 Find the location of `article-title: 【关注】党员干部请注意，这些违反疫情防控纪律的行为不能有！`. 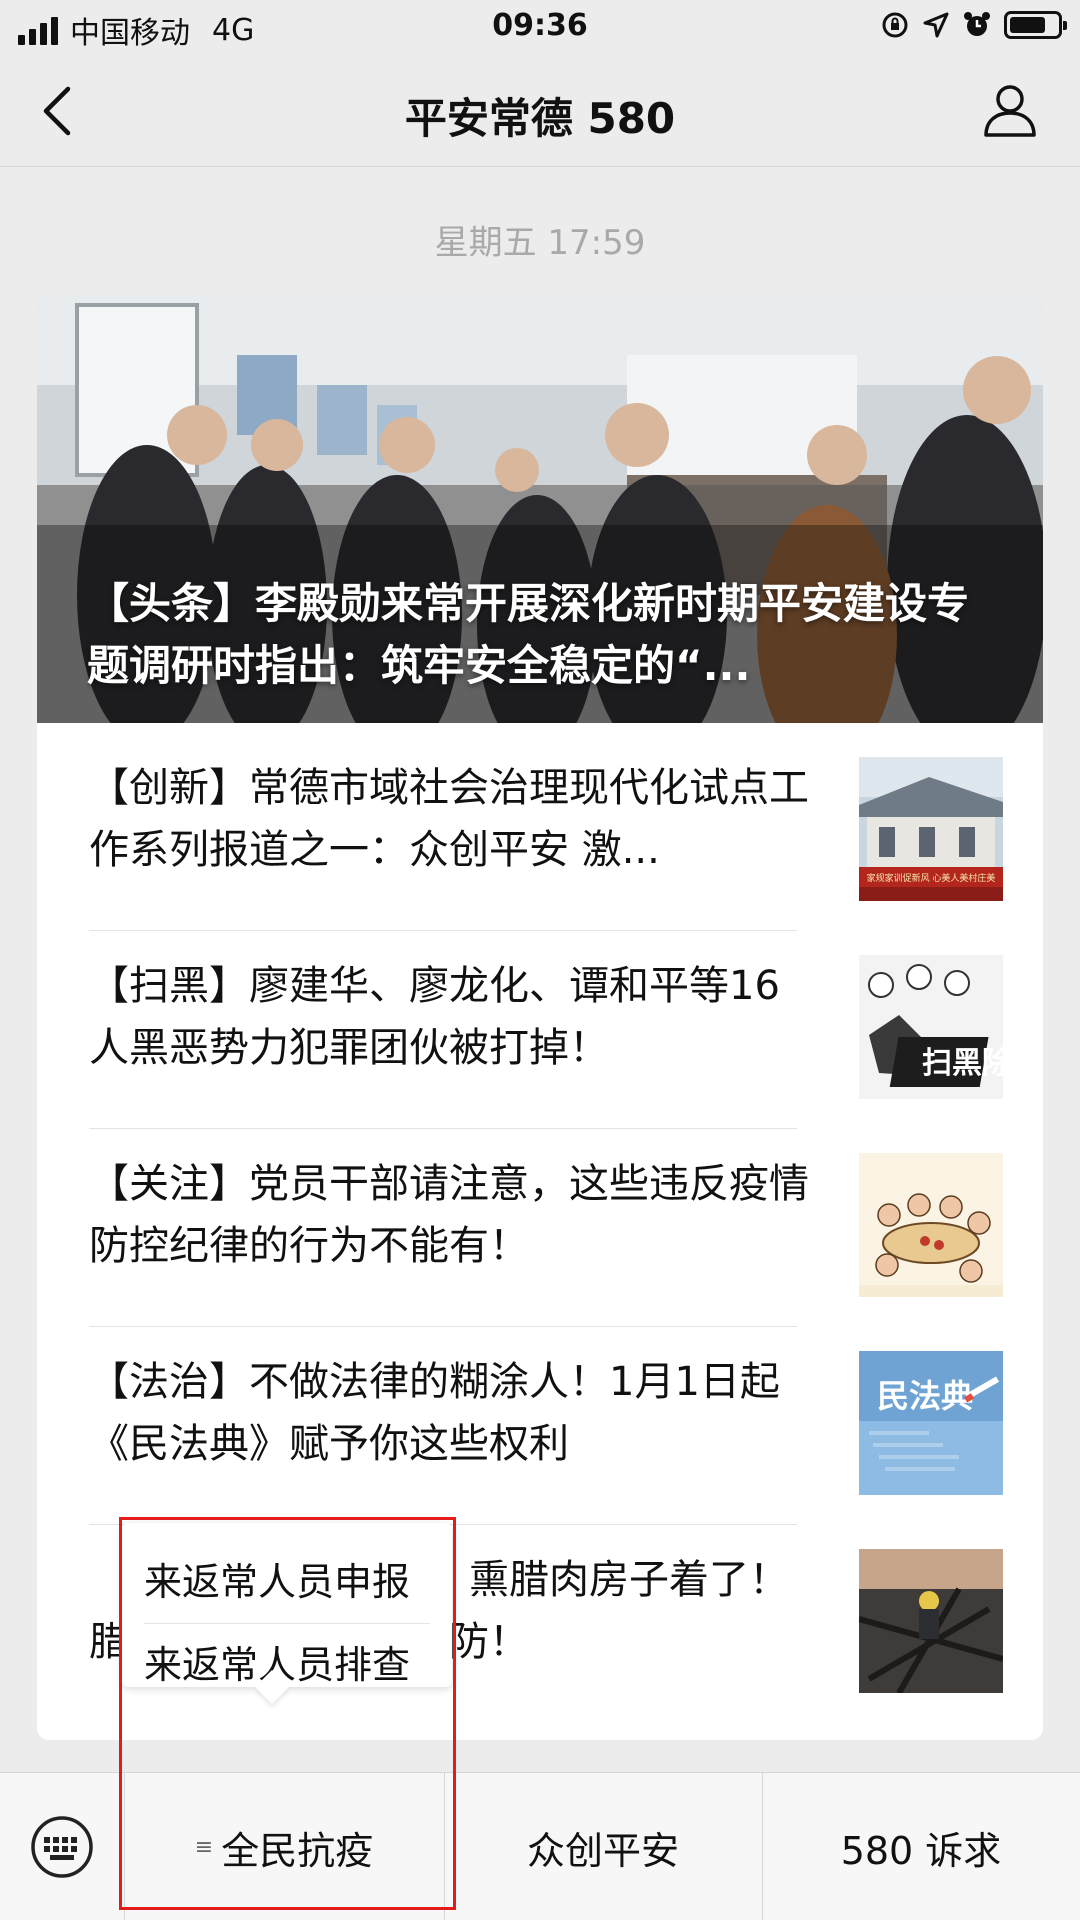

article-title: 【关注】党员干部请注意，这些违反疫情防控纪律的行为不能有！ is located at coordinates (449, 1215).